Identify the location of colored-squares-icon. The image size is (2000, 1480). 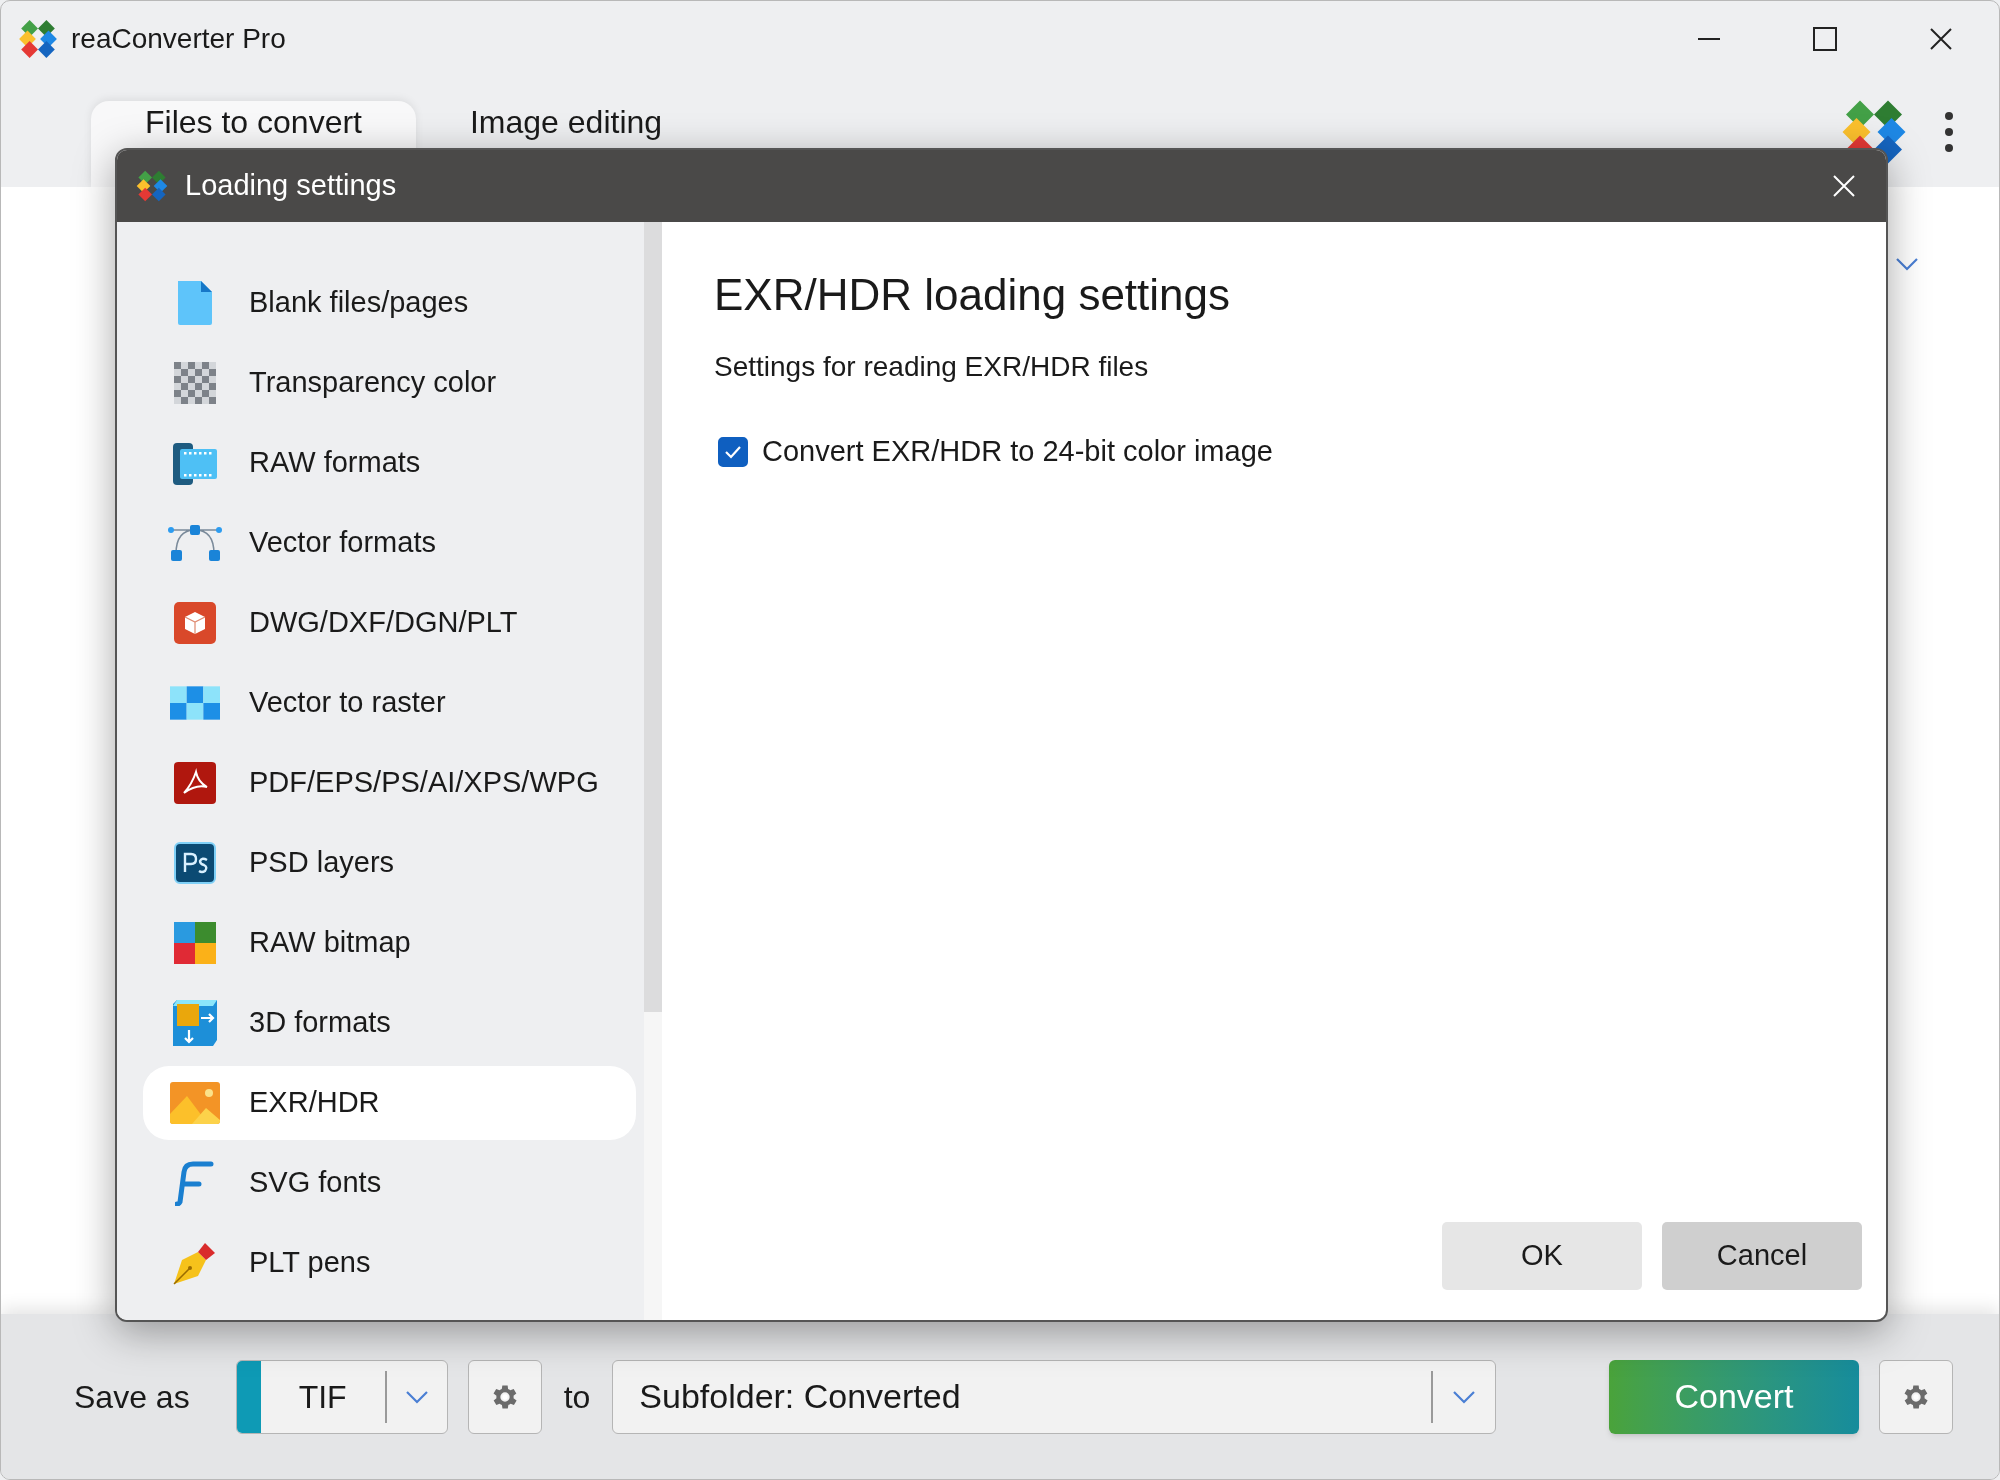
(195, 943).